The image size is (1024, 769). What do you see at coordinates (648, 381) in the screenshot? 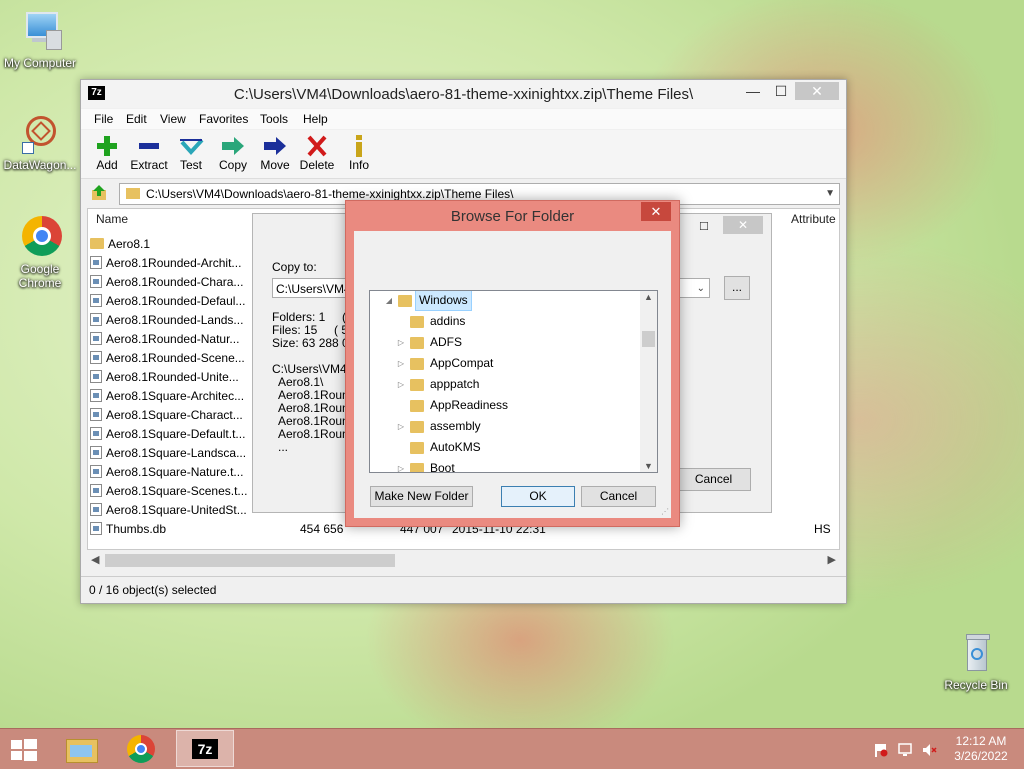
I see `tree-vertical-scrollbar: ▲ ▼` at bounding box center [648, 381].